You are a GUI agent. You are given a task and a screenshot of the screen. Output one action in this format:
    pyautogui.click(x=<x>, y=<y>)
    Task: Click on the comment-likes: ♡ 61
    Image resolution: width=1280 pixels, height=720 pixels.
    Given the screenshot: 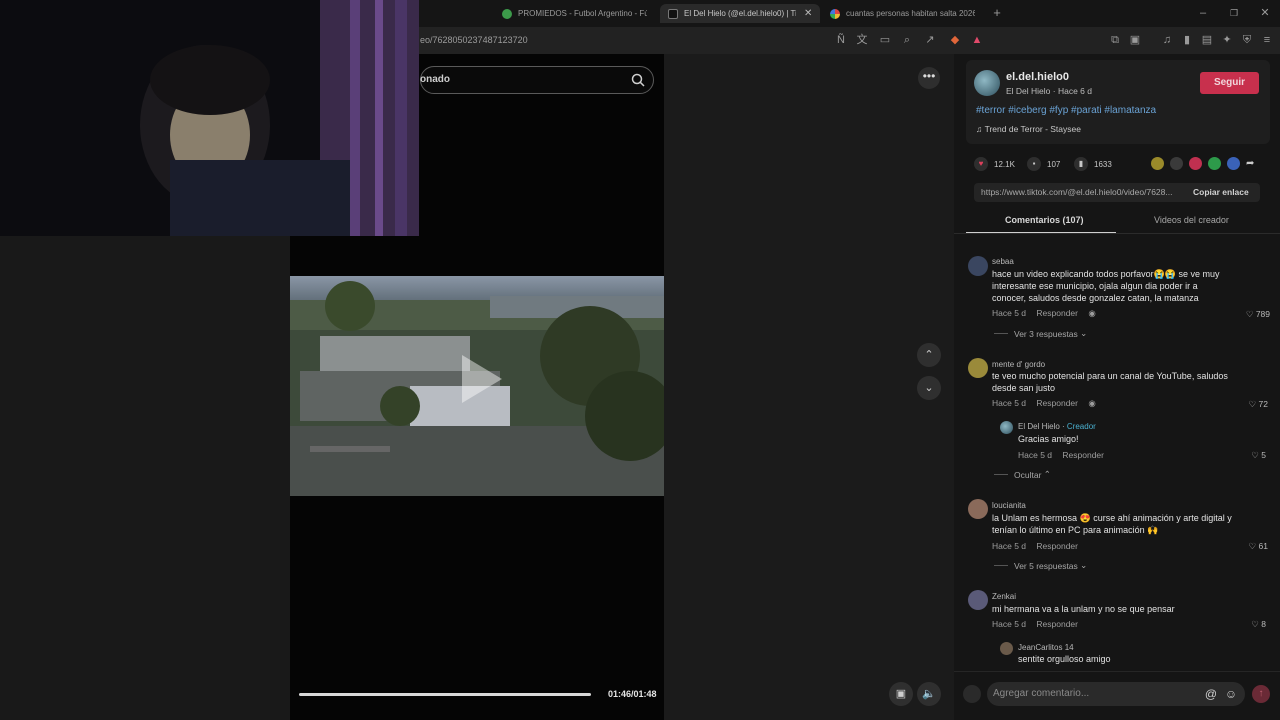 What is the action you would take?
    pyautogui.click(x=1248, y=546)
    